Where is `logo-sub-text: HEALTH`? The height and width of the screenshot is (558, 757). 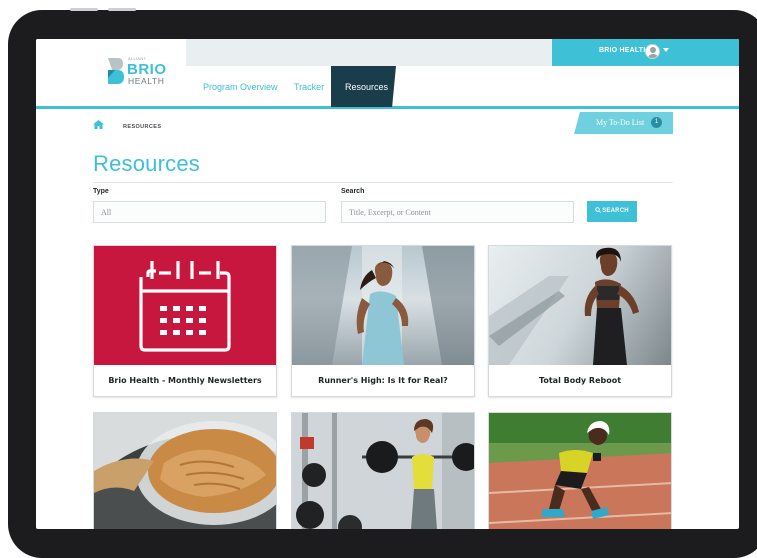 logo-sub-text: HEALTH is located at coordinates (146, 81).